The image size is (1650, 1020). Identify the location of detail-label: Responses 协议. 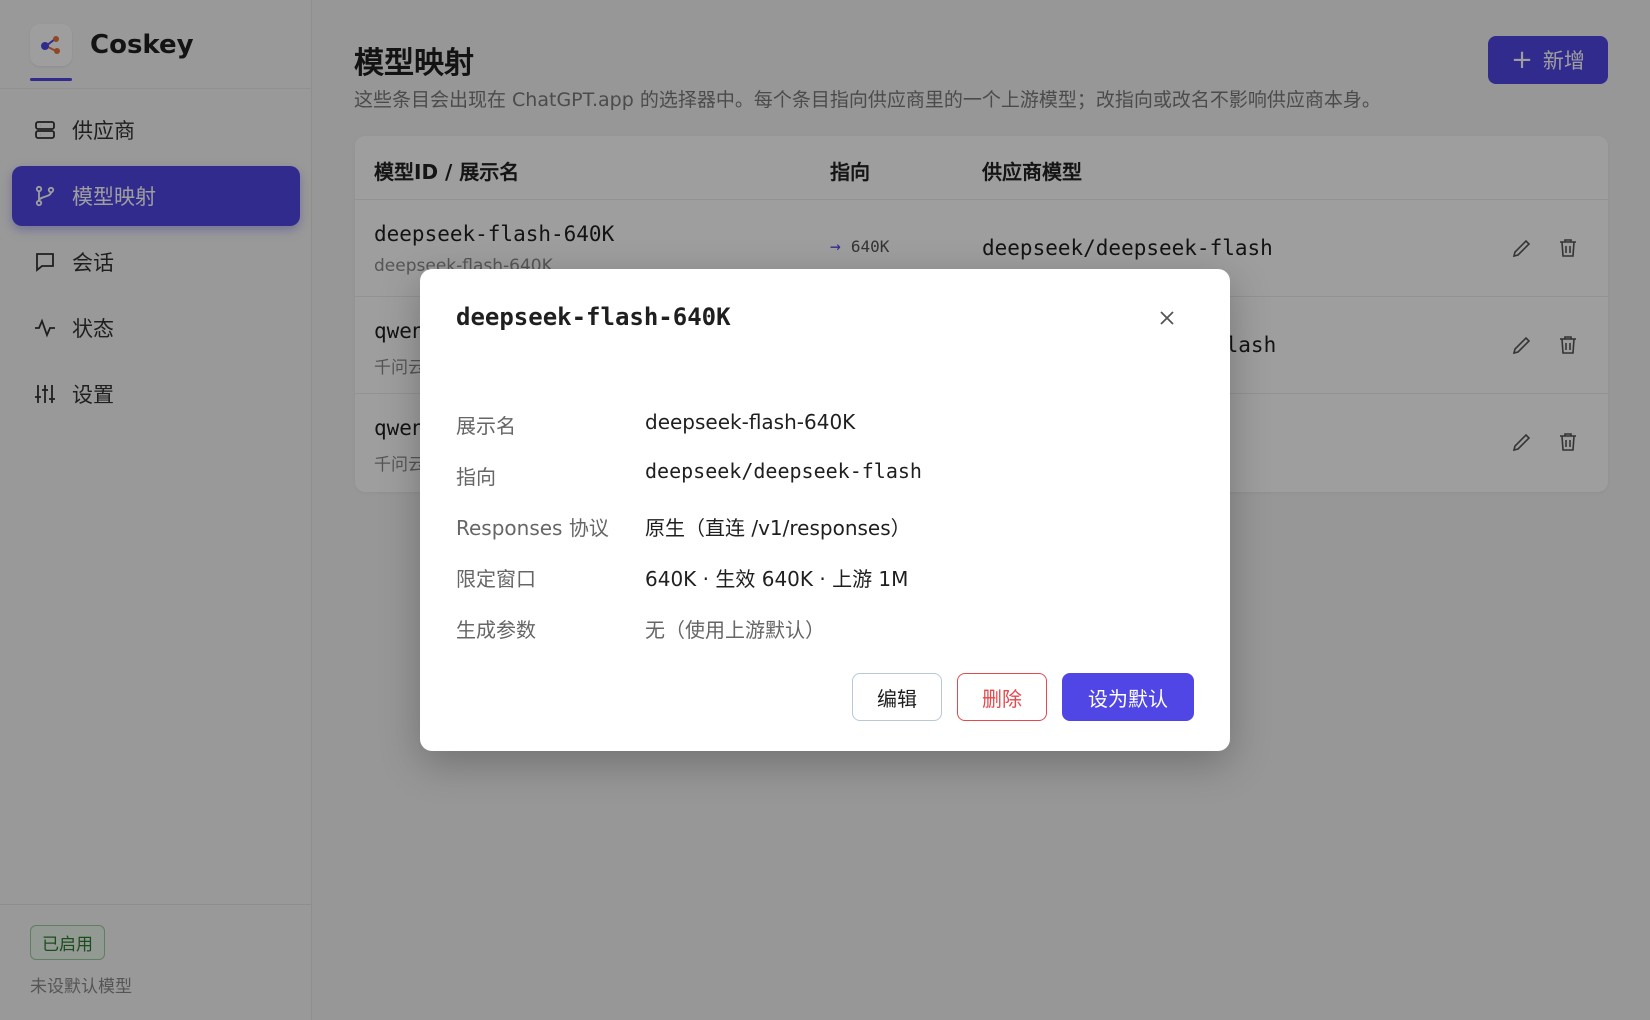
(532, 528).